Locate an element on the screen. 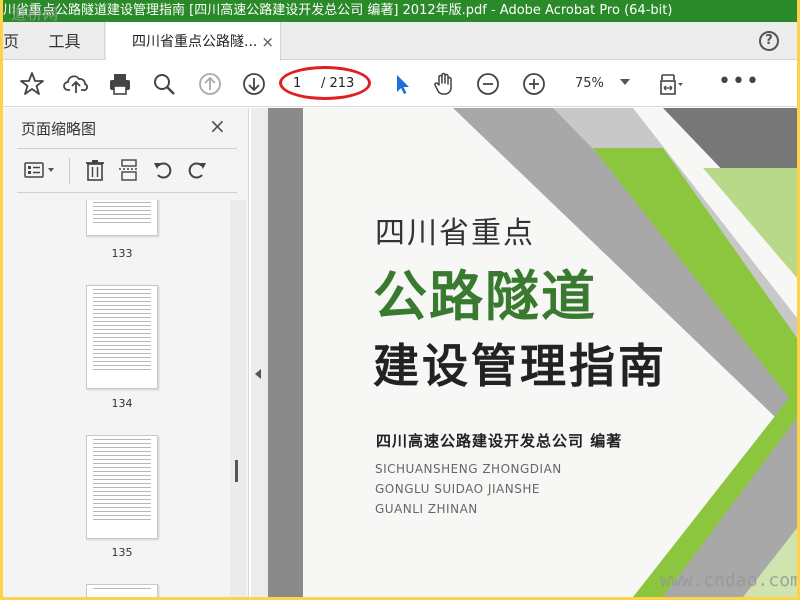 This screenshot has width=800, height=600. search-icon is located at coordinates (164, 84).